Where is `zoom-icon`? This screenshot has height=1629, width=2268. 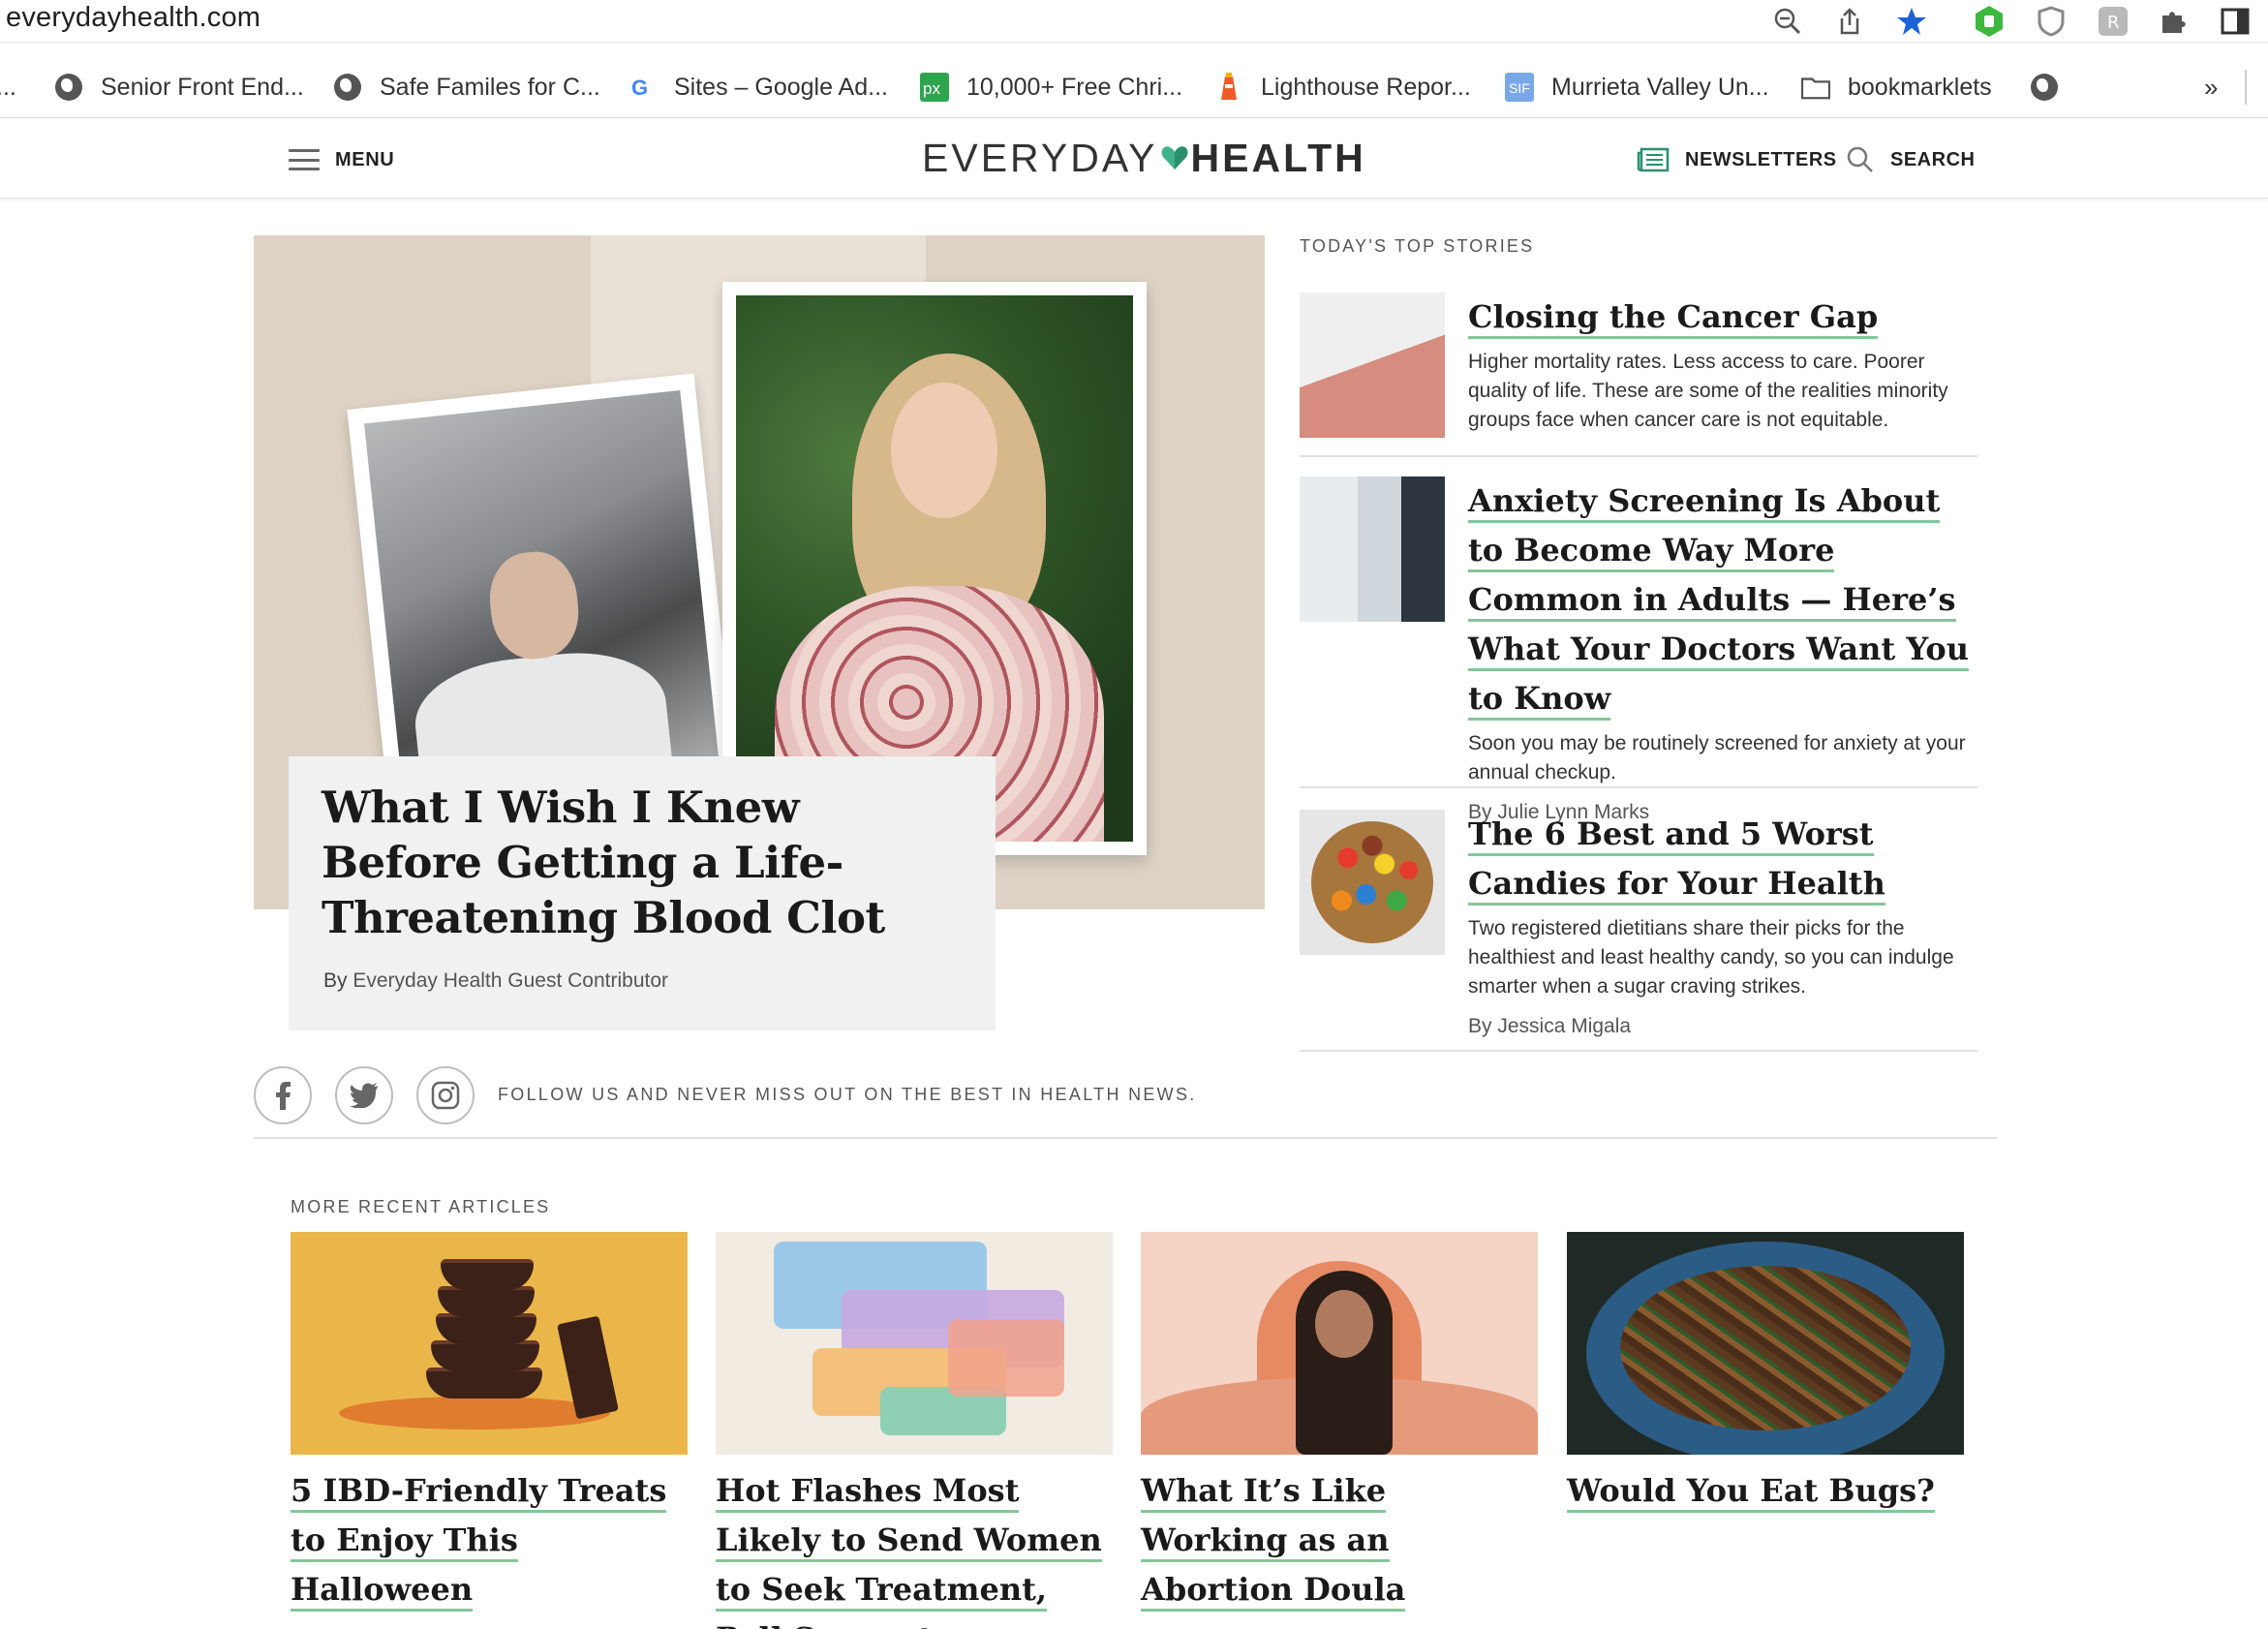 zoom-icon is located at coordinates (1788, 22).